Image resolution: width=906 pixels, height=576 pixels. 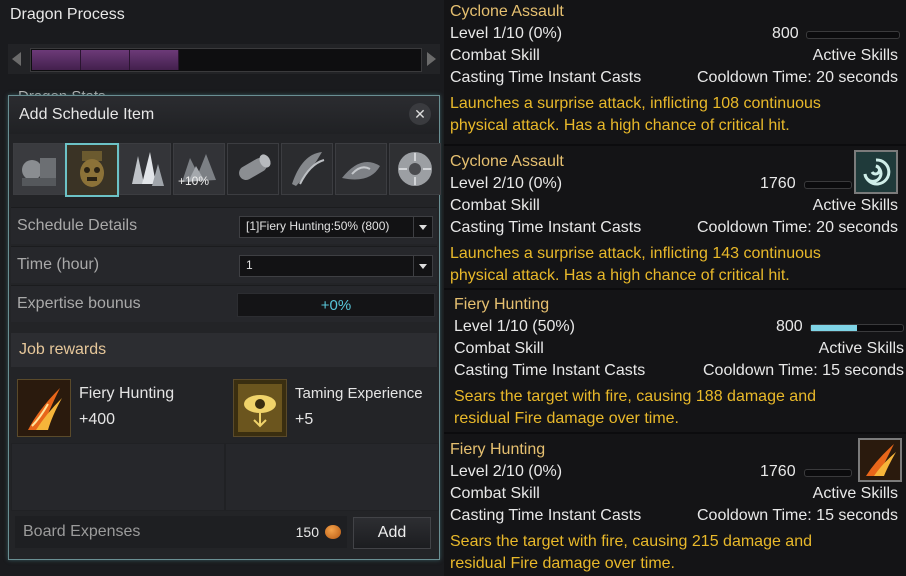 I want to click on scroll-left-arrow-icon, so click(x=16, y=59).